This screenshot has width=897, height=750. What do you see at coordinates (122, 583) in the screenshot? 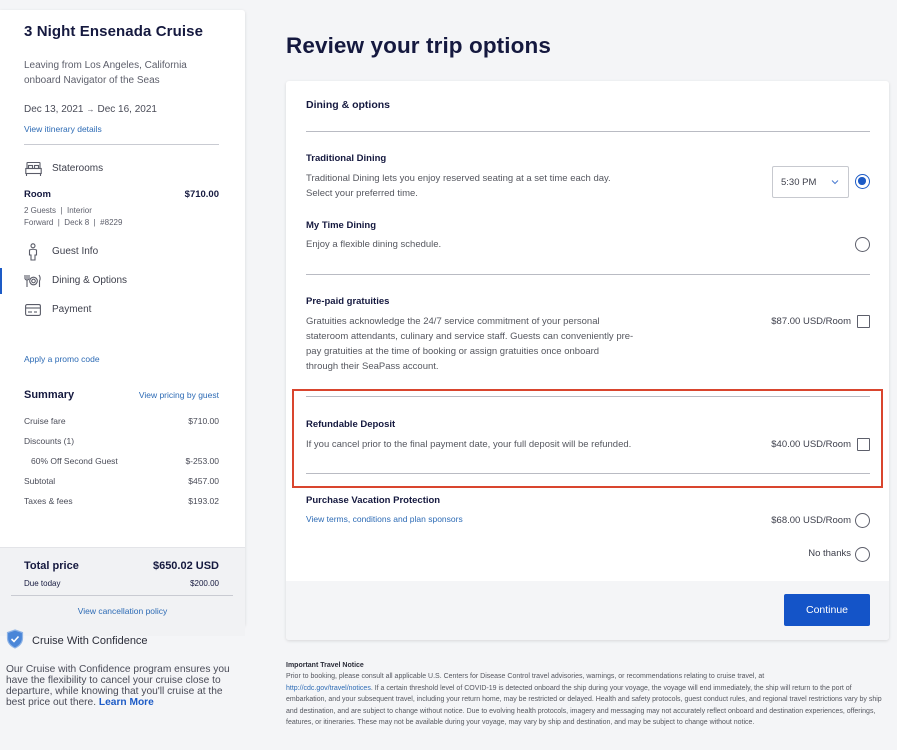
I see `due-today-row: Due today $200.00` at bounding box center [122, 583].